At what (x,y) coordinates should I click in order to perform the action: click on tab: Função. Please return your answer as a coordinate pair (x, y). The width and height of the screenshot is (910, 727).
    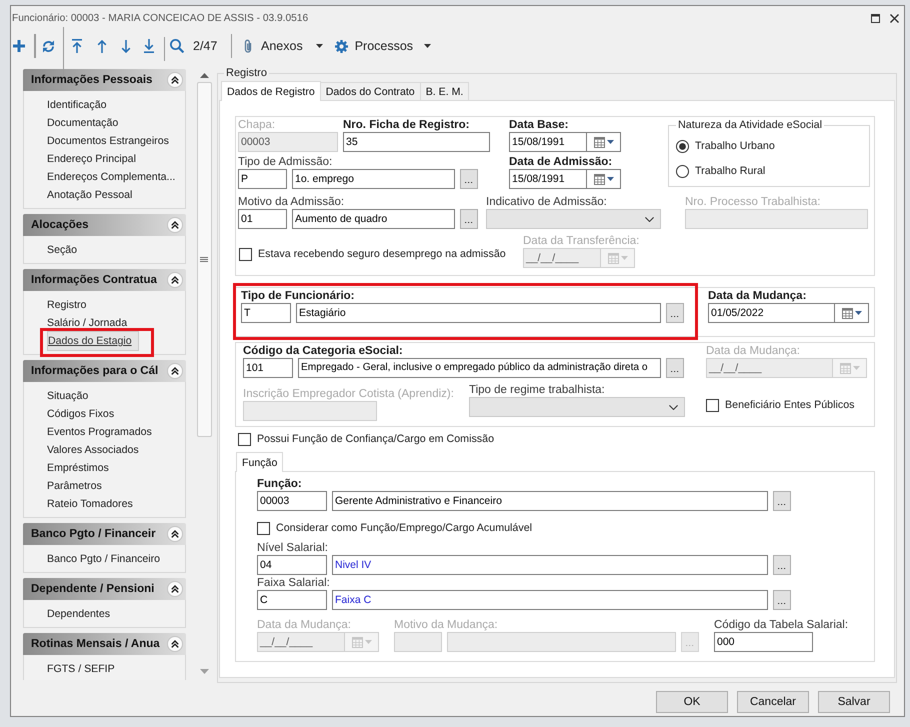
    Looking at the image, I should click on (260, 462).